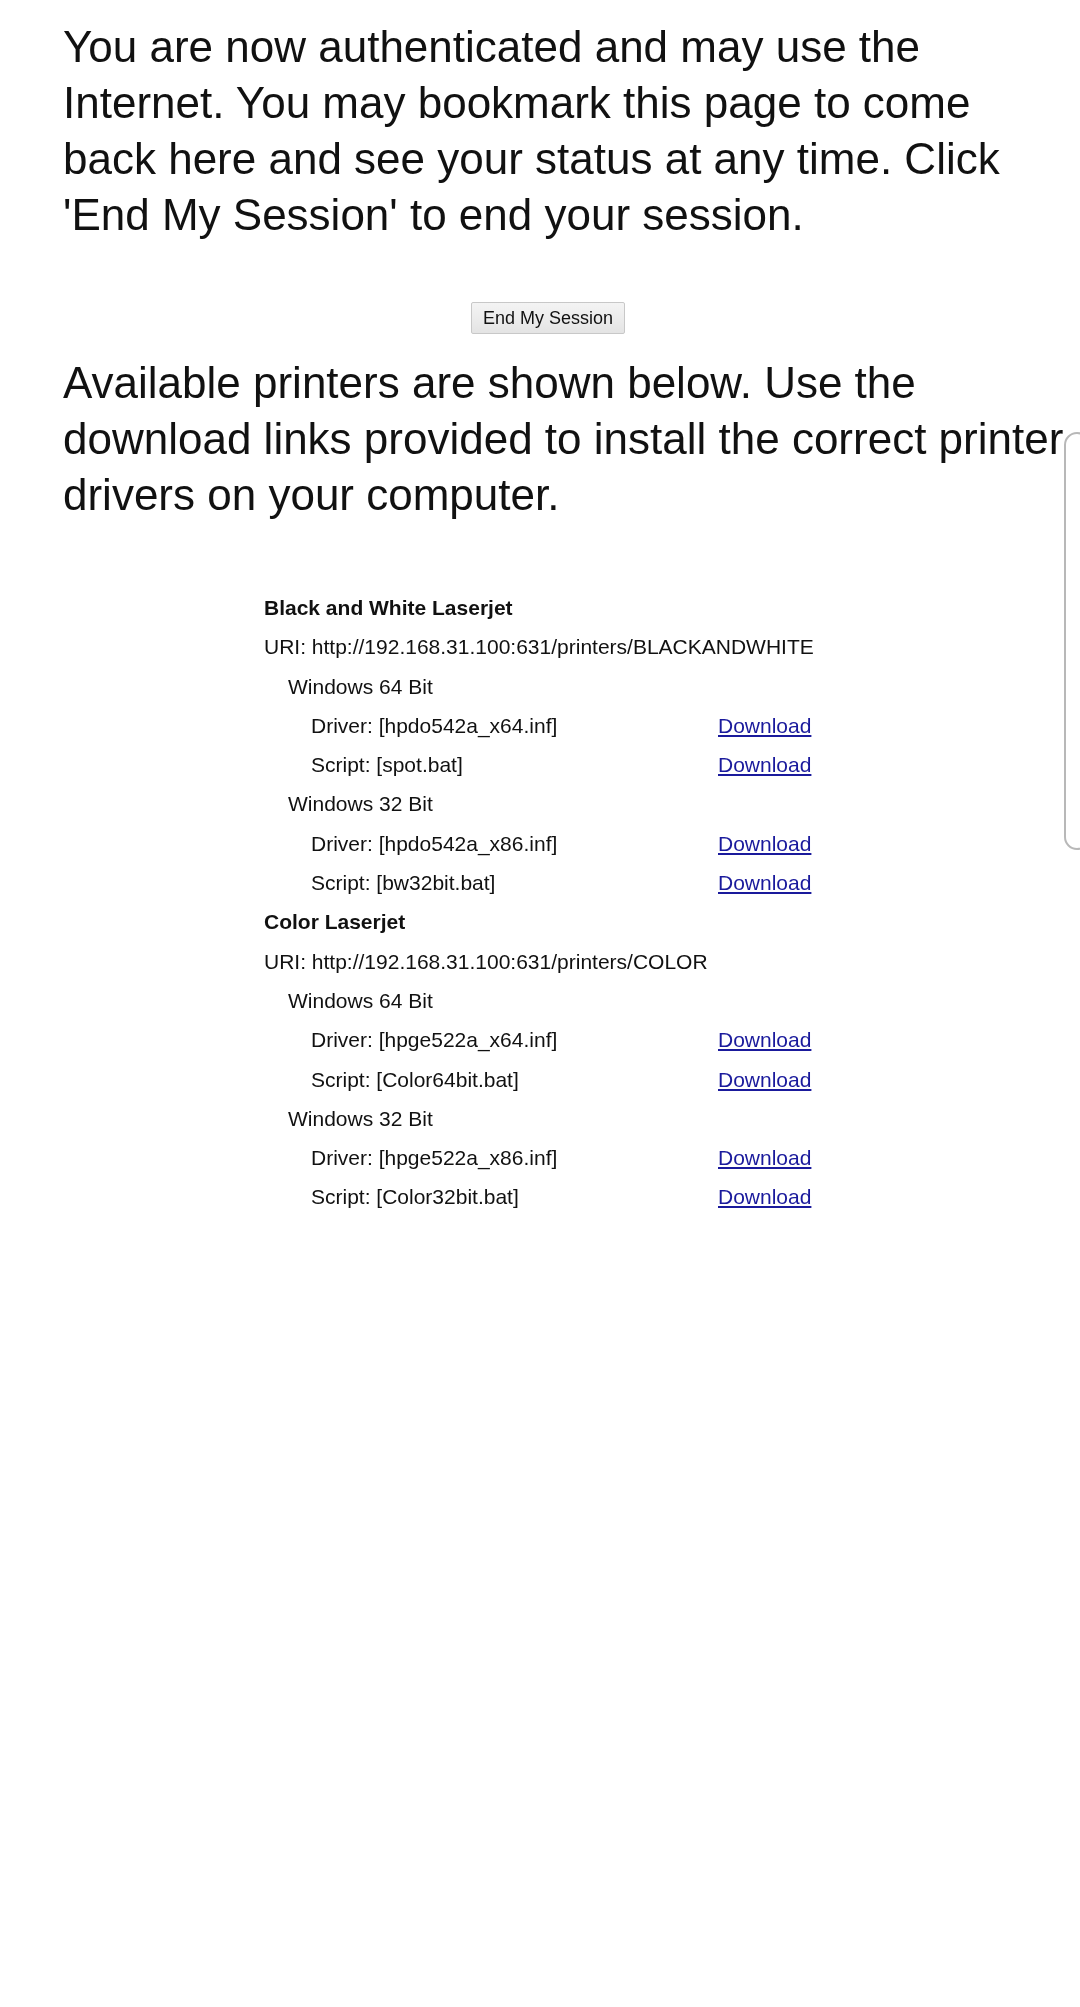  I want to click on printer-uri: URI: http://192.168.31.100:631/printers/COLOR, so click(486, 961).